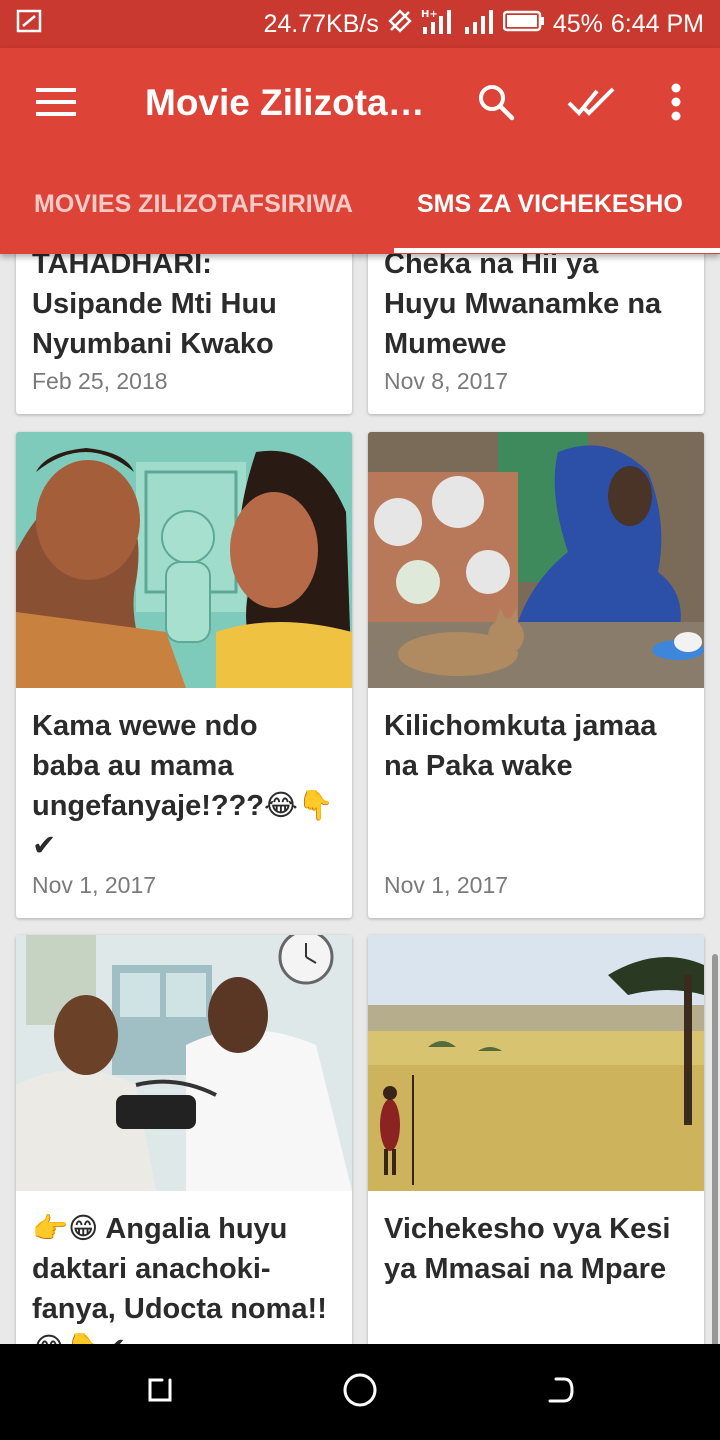 This screenshot has height=1440, width=720. I want to click on card-title-line: TAHADHARI:, so click(122, 267).